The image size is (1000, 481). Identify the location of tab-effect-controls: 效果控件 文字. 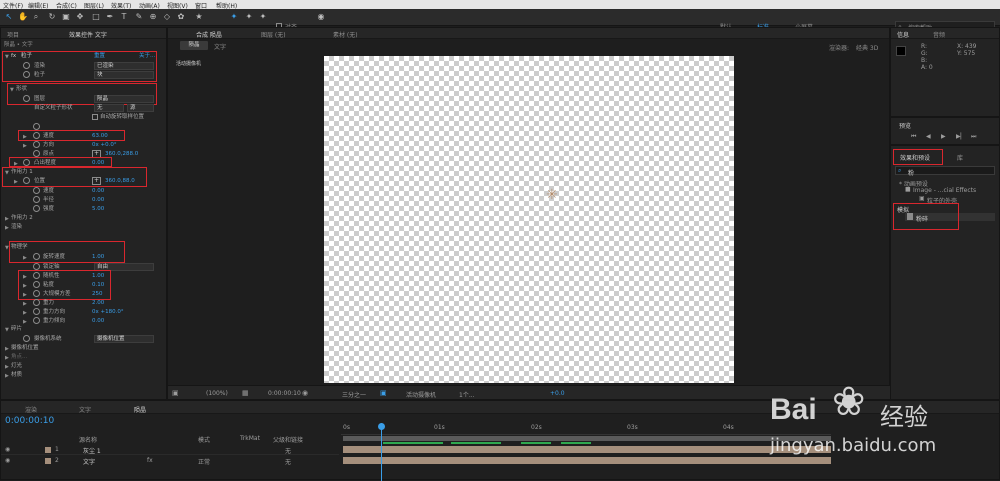
(88, 34).